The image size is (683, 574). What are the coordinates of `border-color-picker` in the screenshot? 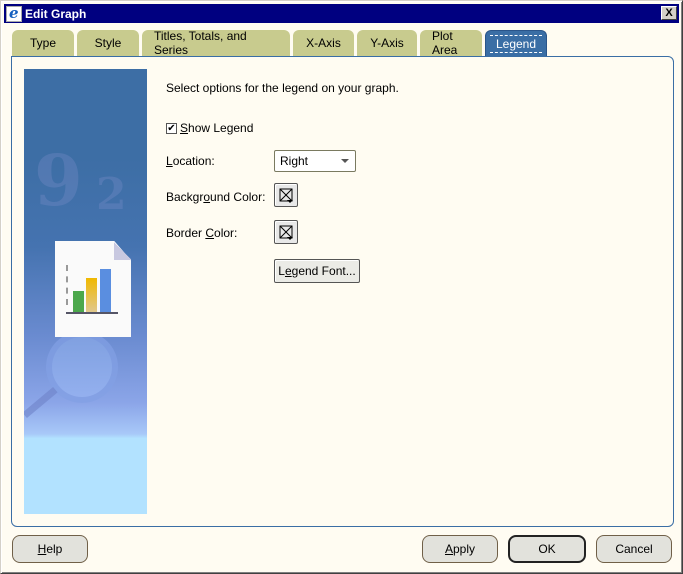 It's located at (286, 232).